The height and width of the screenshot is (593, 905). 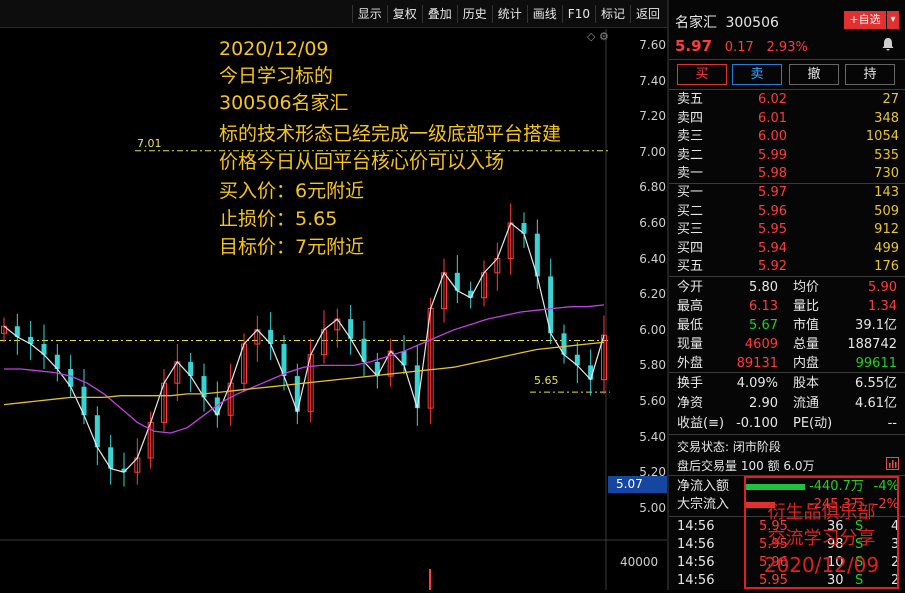 What do you see at coordinates (652, 45) in the screenshot?
I see `price-tick: 7.60` at bounding box center [652, 45].